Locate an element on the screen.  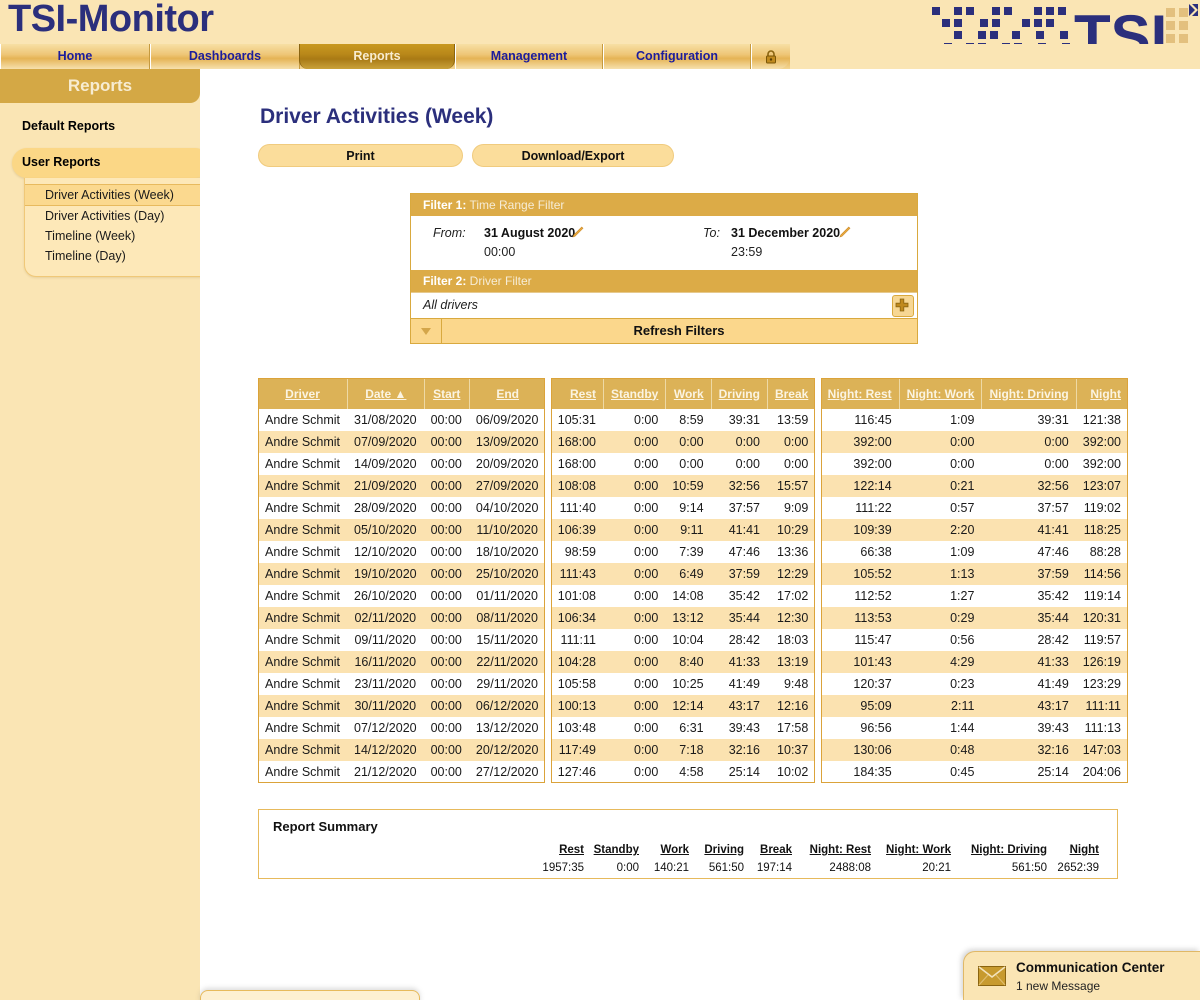
cell-date: 28/09/2020 is located at coordinates (385, 508).